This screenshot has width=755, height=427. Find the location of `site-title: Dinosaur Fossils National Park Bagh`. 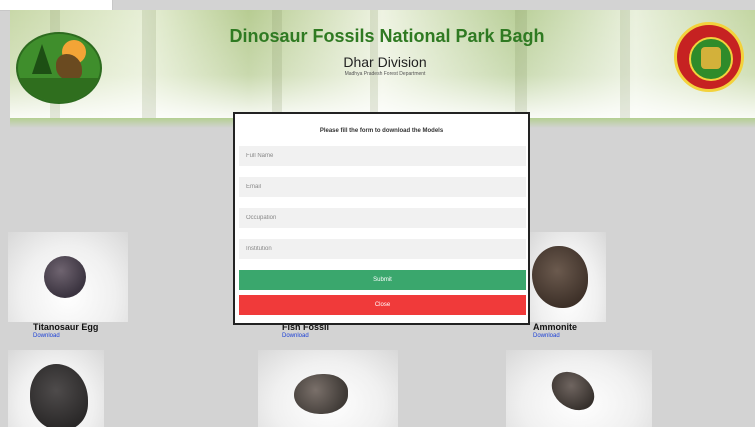

site-title: Dinosaur Fossils National Park Bagh is located at coordinates (387, 36).